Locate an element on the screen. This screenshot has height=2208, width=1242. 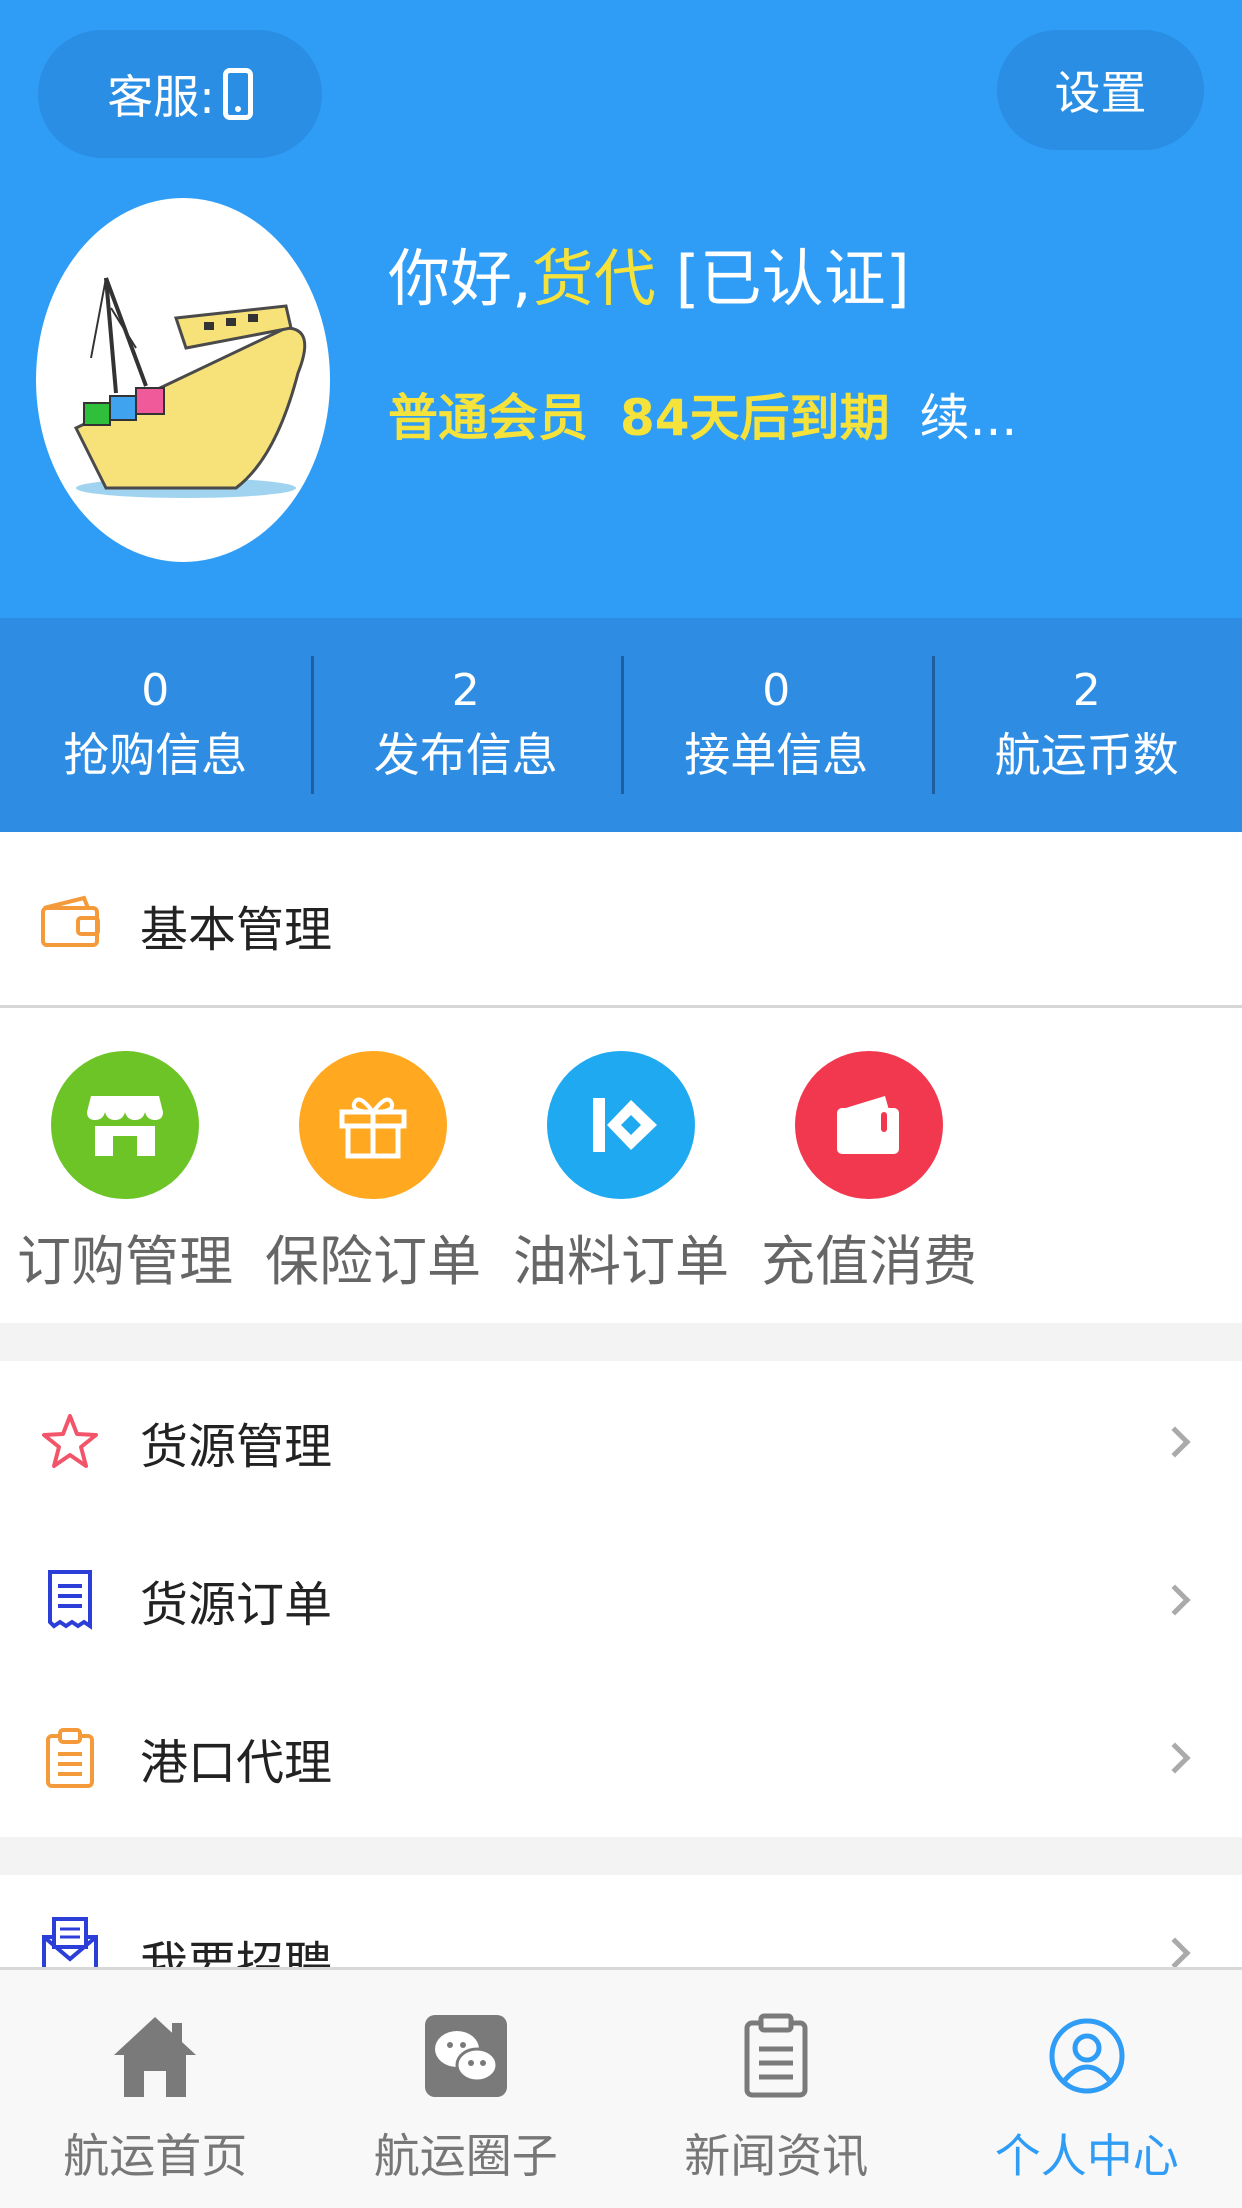
mail-icon is located at coordinates (70, 1942).